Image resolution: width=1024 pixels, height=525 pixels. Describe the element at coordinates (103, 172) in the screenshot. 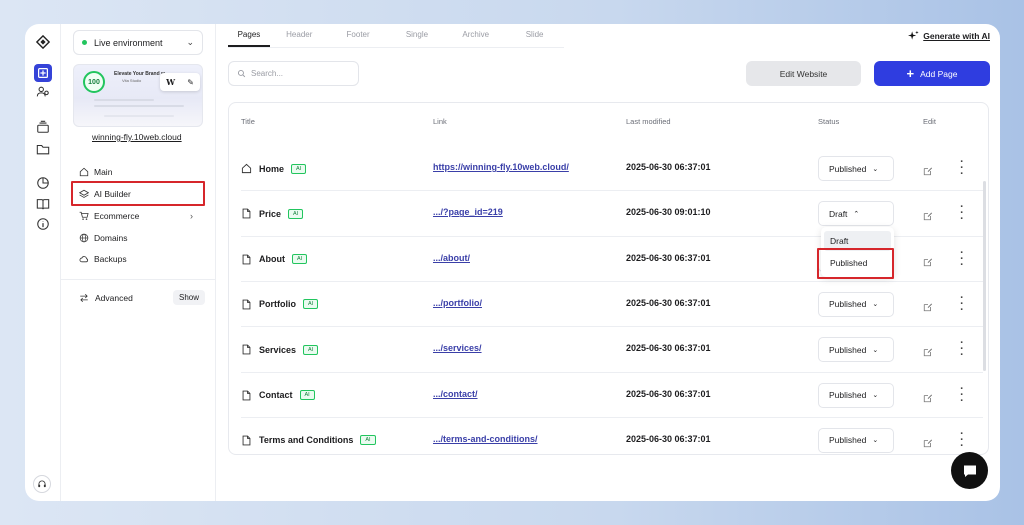

I see `nav-item-label: Main` at that location.